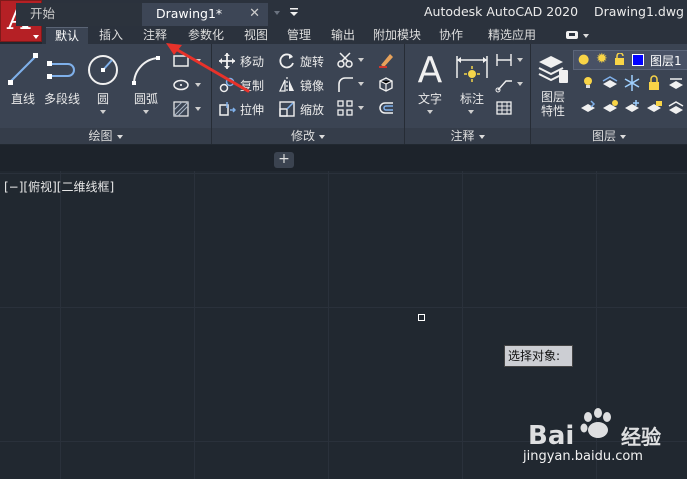  Describe the element at coordinates (619, 58) in the screenshot. I see `unlock-icon` at that location.